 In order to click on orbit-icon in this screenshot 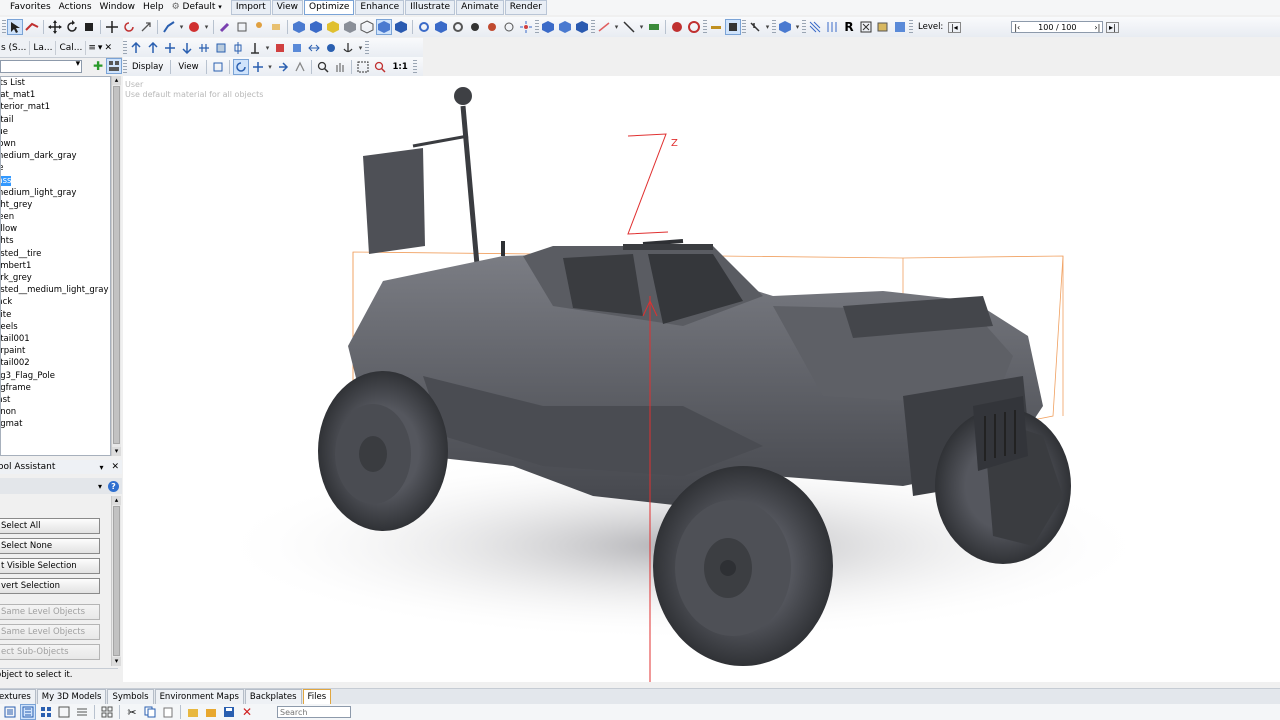, I will do `click(240, 67)`.